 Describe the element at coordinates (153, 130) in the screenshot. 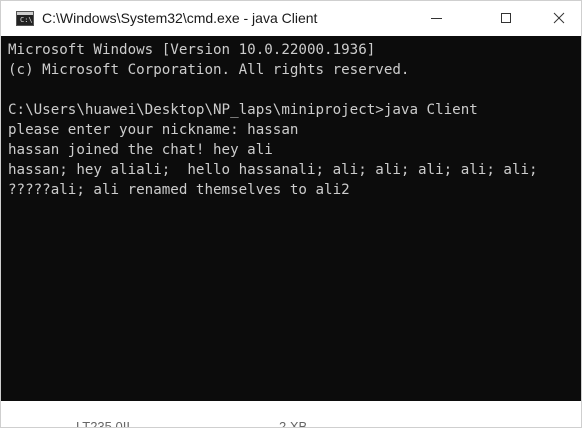

I see `console-line: please enter your nickname: hassan` at that location.